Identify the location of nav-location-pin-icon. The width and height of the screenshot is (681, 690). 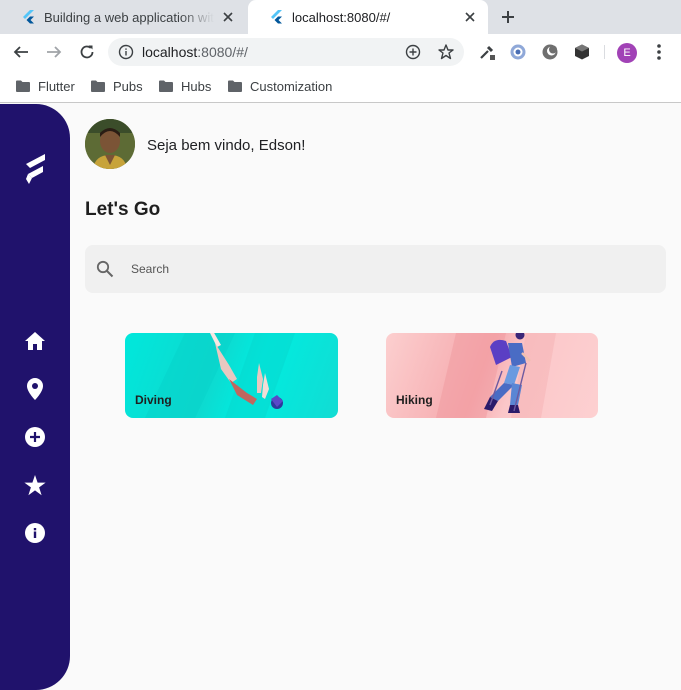
(35, 389).